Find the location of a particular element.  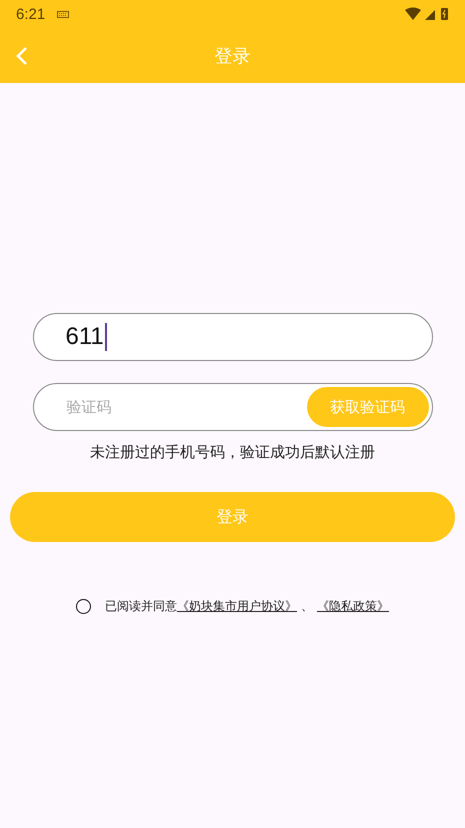

agreement-text: 已阅读并同意 is located at coordinates (141, 606).